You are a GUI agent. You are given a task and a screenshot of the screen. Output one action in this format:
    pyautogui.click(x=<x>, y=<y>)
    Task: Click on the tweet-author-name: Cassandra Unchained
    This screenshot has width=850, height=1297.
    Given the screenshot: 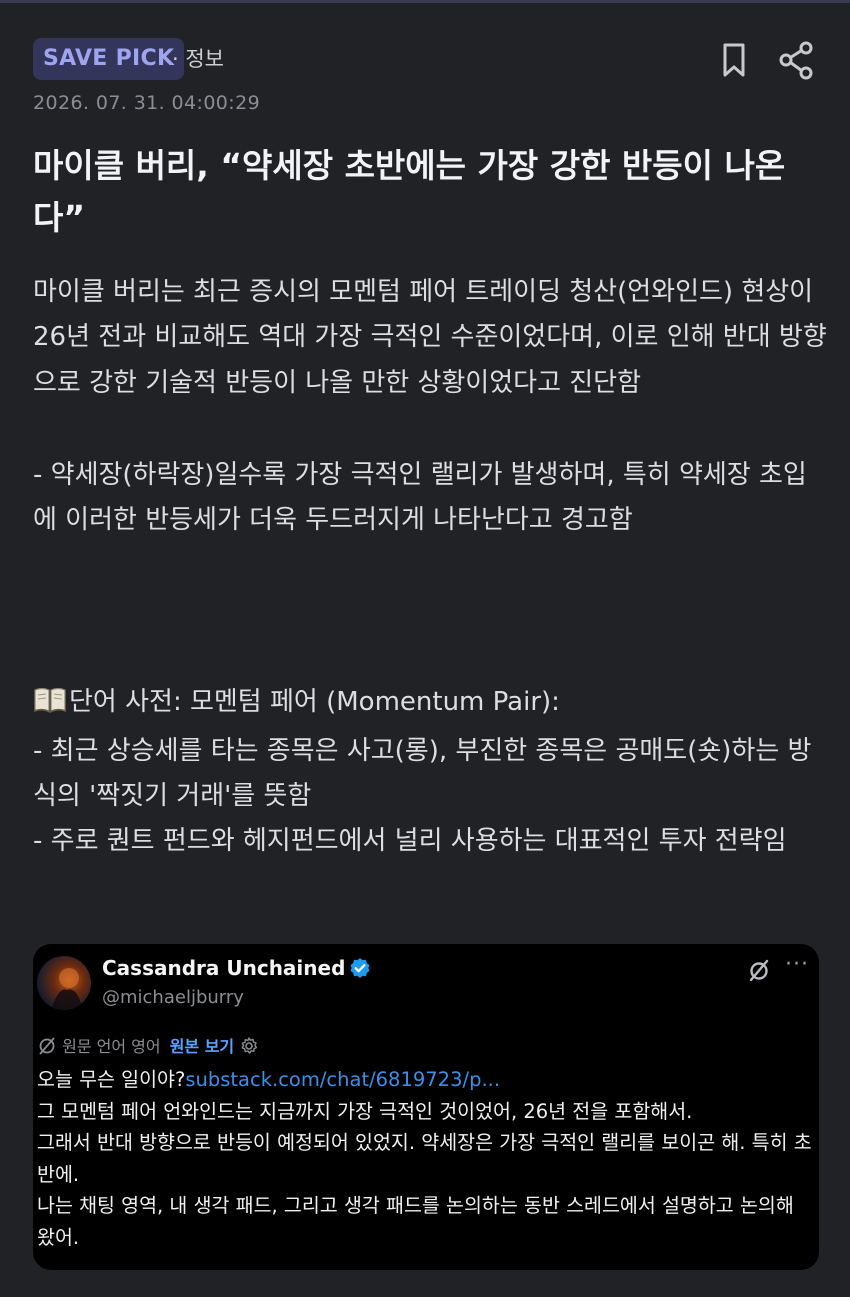 What is the action you would take?
    pyautogui.click(x=236, y=970)
    